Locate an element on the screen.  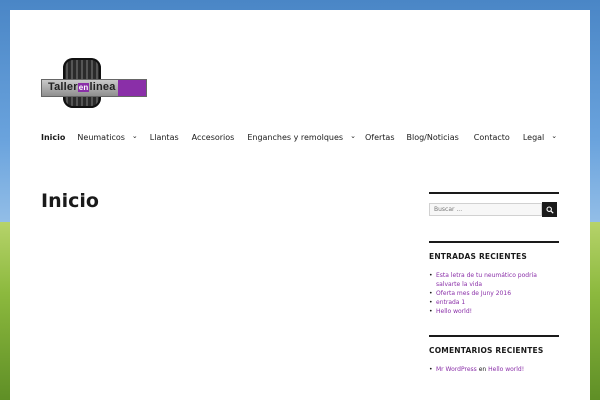
nav-item-label: Contacto is located at coordinates (491, 137).